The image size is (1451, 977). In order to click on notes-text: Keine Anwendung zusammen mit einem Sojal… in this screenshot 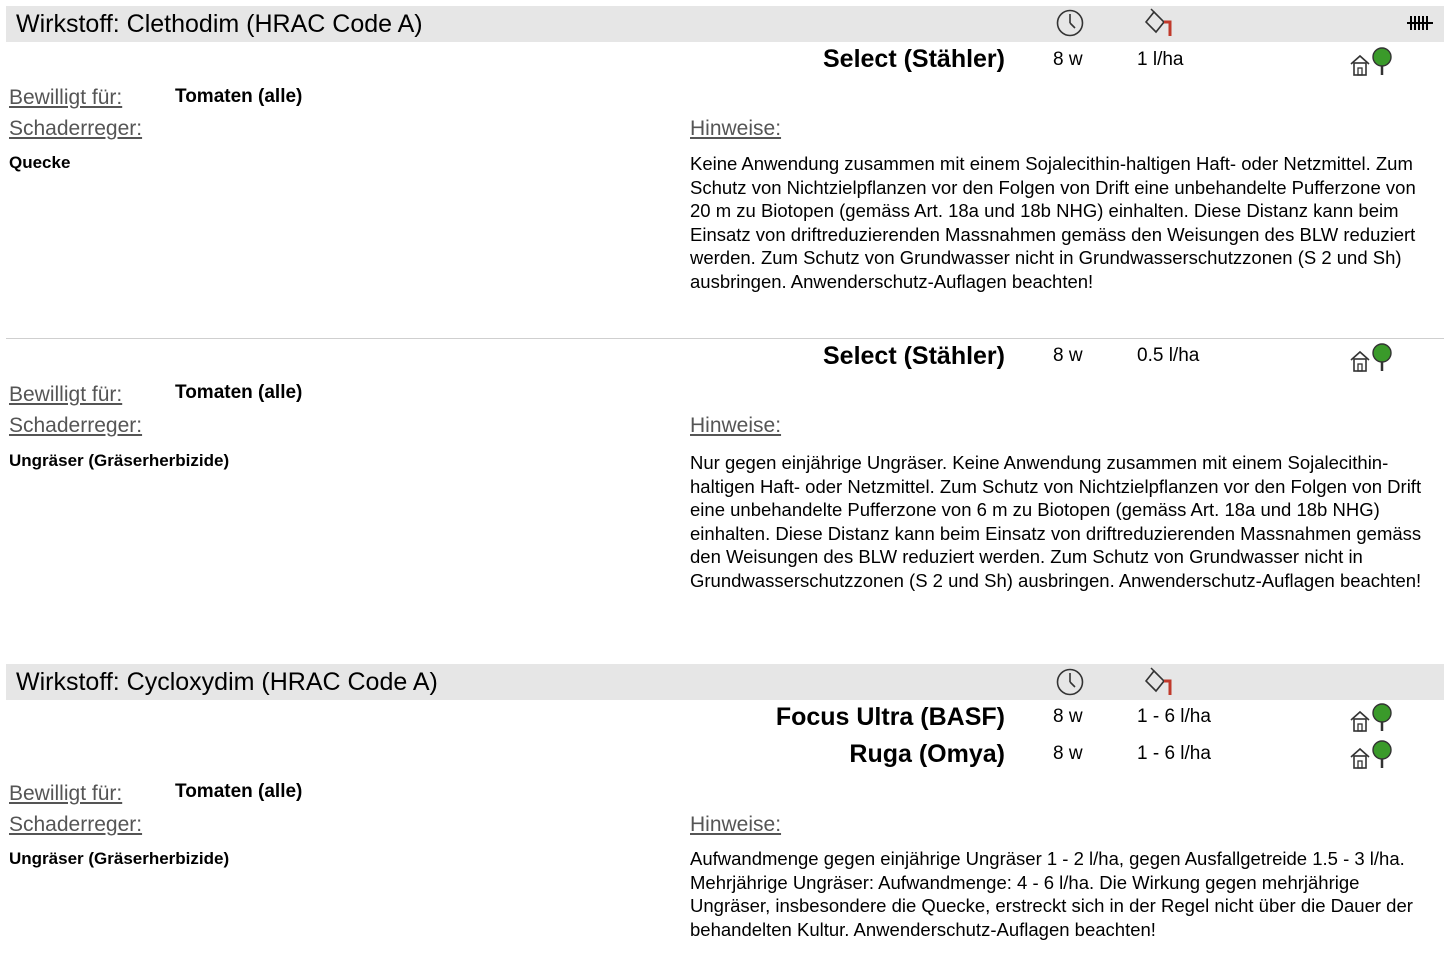, I will do `click(1053, 222)`.